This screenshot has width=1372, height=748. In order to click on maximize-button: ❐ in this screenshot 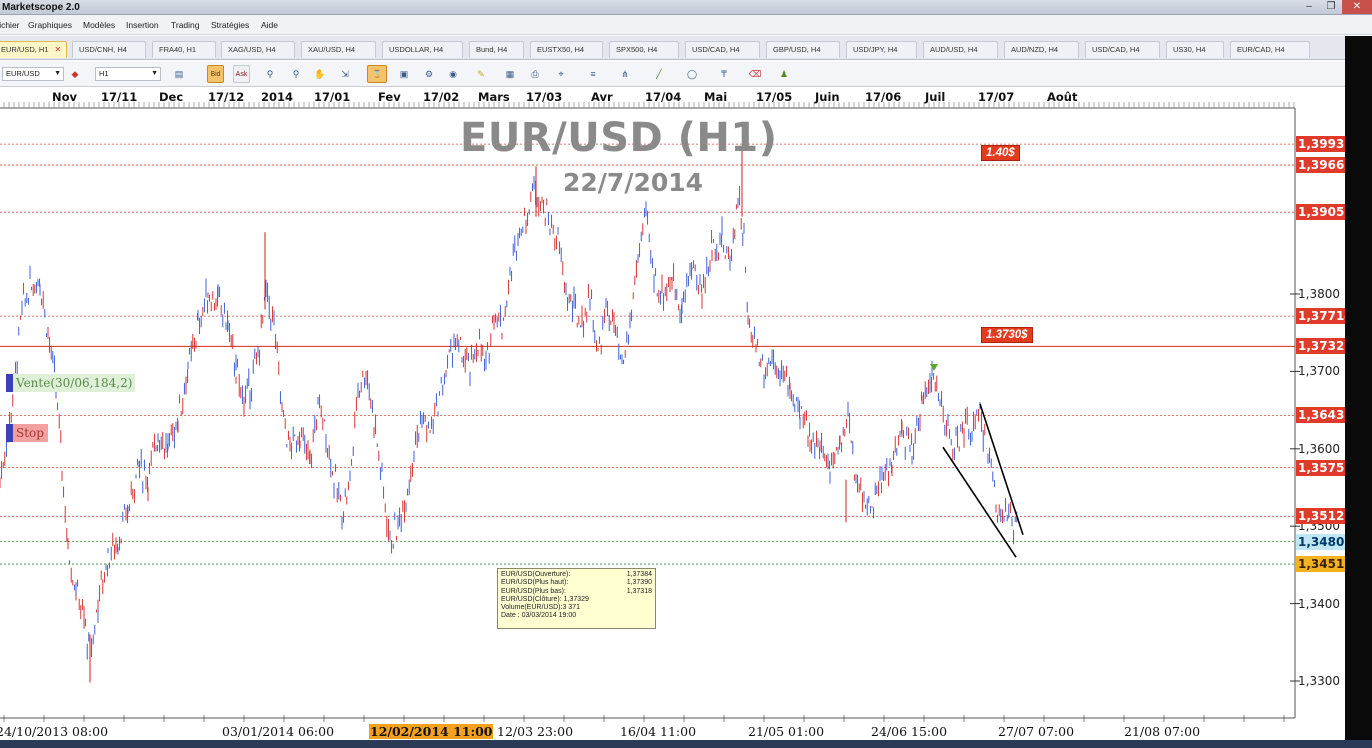, I will do `click(1331, 7)`.